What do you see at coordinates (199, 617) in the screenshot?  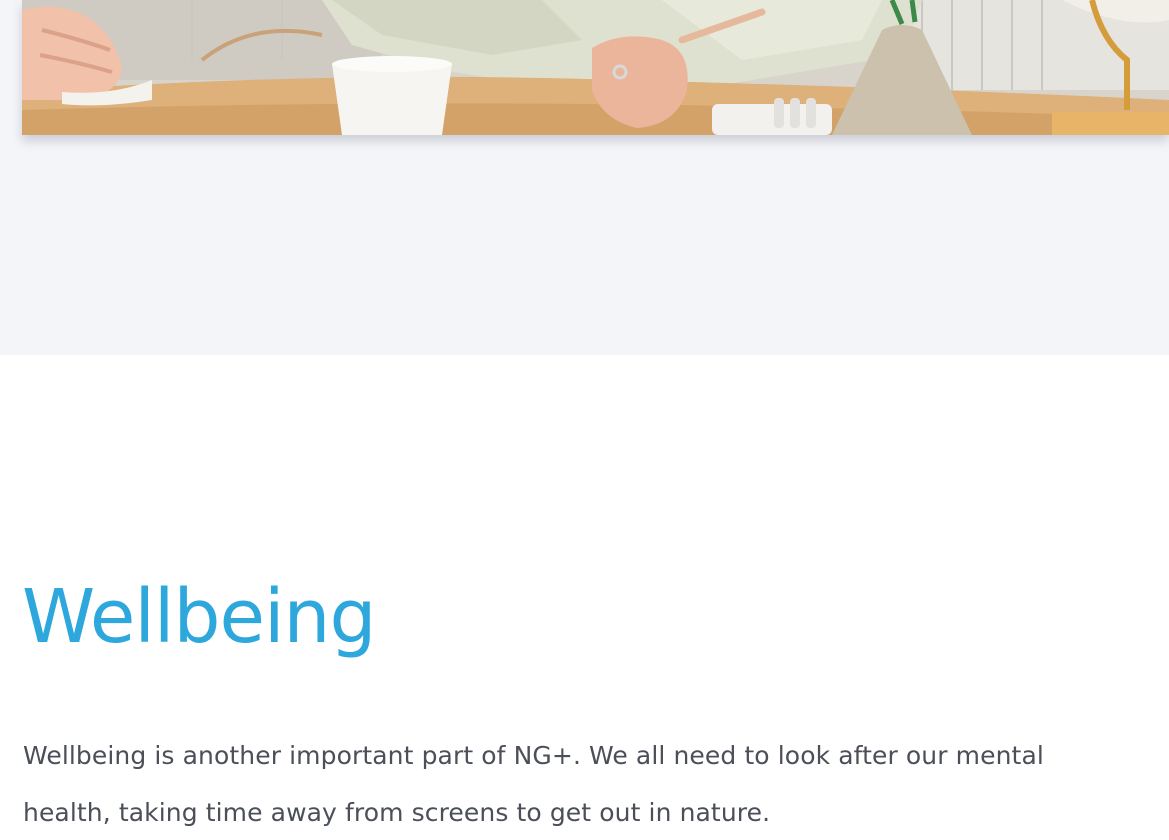 I see `wellbeing-title: Wellbeing` at bounding box center [199, 617].